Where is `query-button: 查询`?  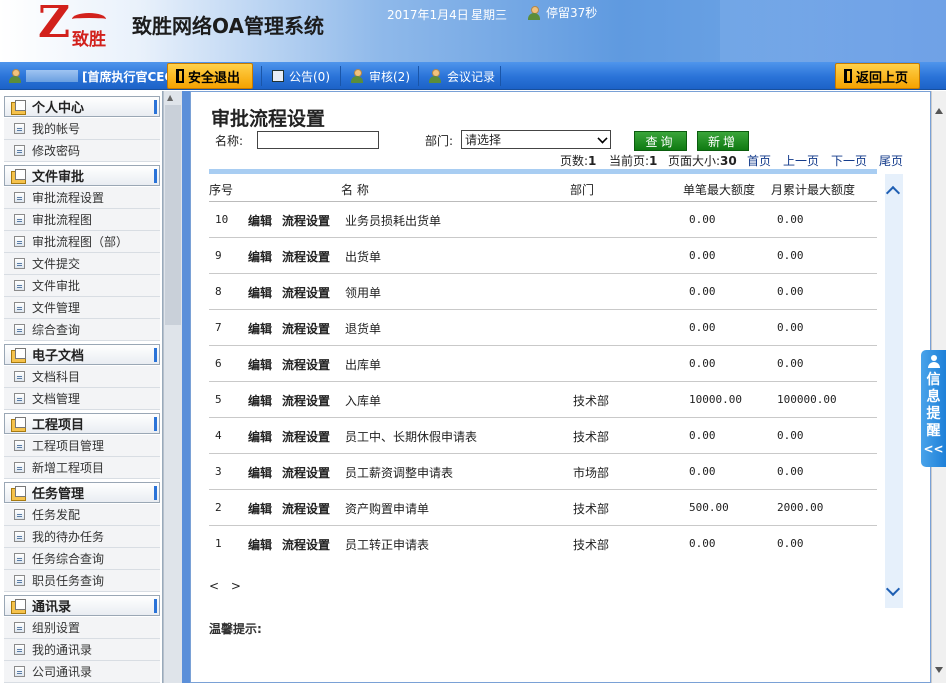 query-button: 查询 is located at coordinates (660, 141).